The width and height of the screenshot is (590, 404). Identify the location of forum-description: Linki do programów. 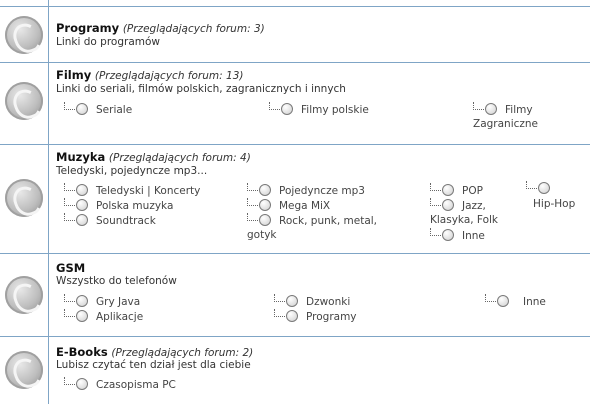
(108, 42).